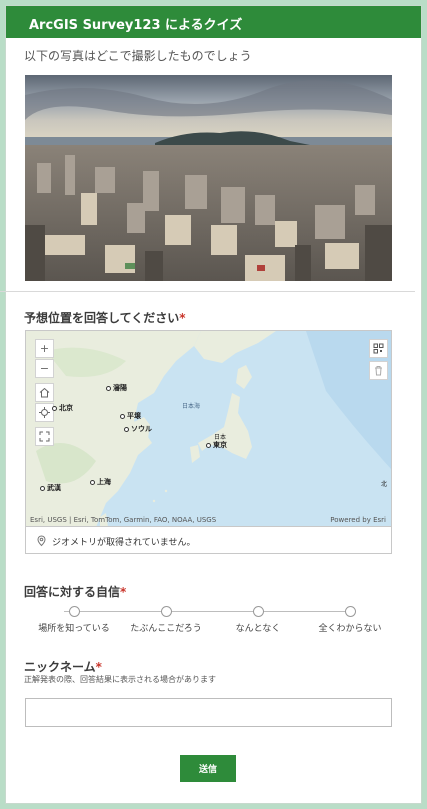  I want to click on trash-icon, so click(378, 371).